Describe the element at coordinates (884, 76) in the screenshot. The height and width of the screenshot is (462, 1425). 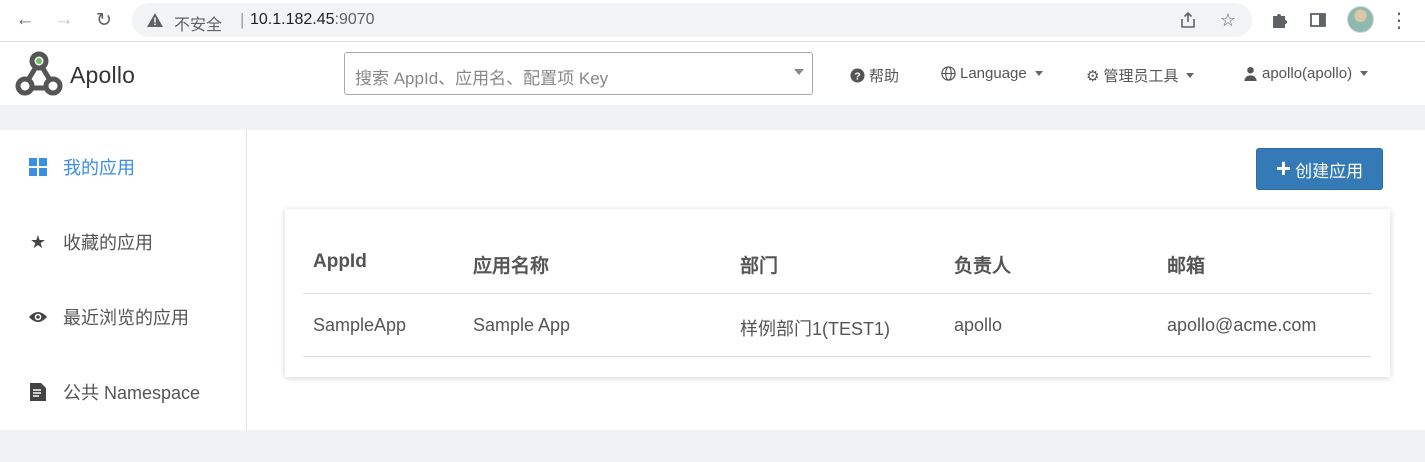
I see `help-label: 帮助` at that location.